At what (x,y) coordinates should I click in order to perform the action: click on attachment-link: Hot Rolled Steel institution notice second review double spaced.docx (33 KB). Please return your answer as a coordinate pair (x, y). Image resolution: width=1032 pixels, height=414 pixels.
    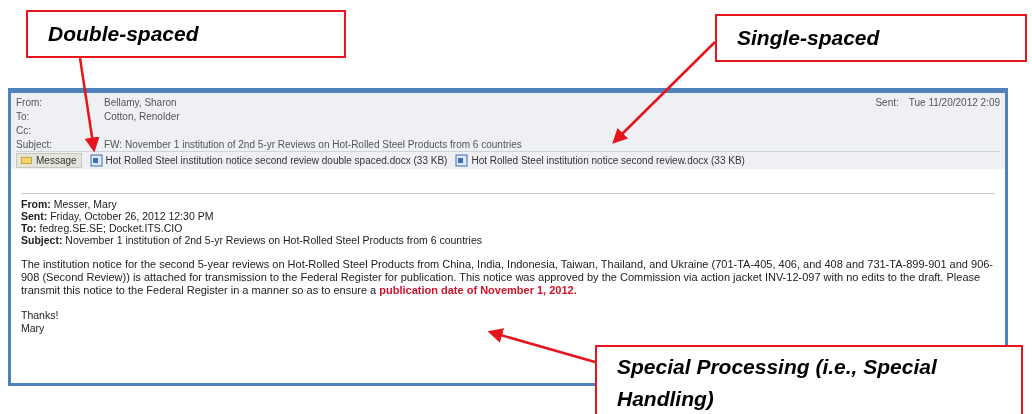
    Looking at the image, I should click on (268, 160).